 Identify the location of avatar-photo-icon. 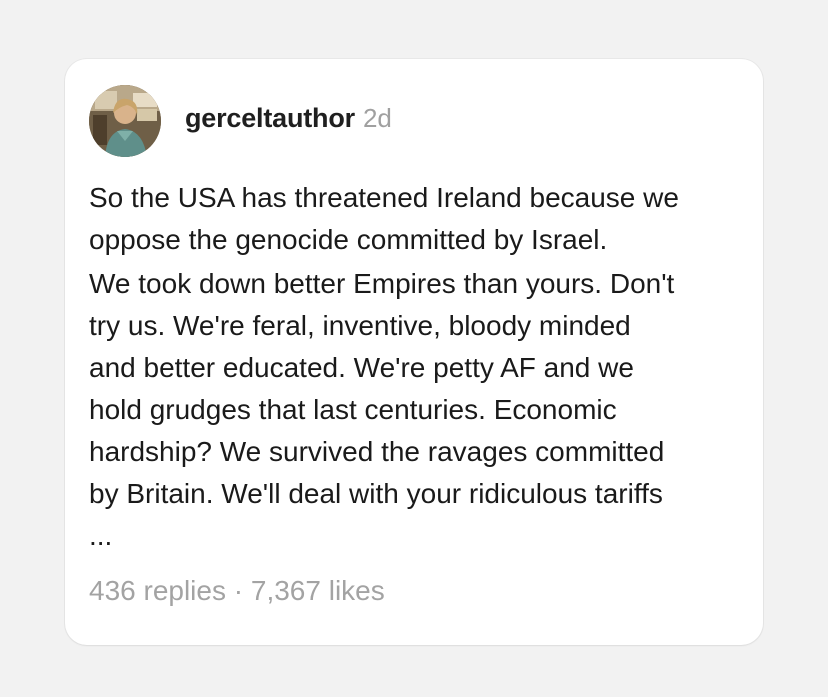
(125, 121).